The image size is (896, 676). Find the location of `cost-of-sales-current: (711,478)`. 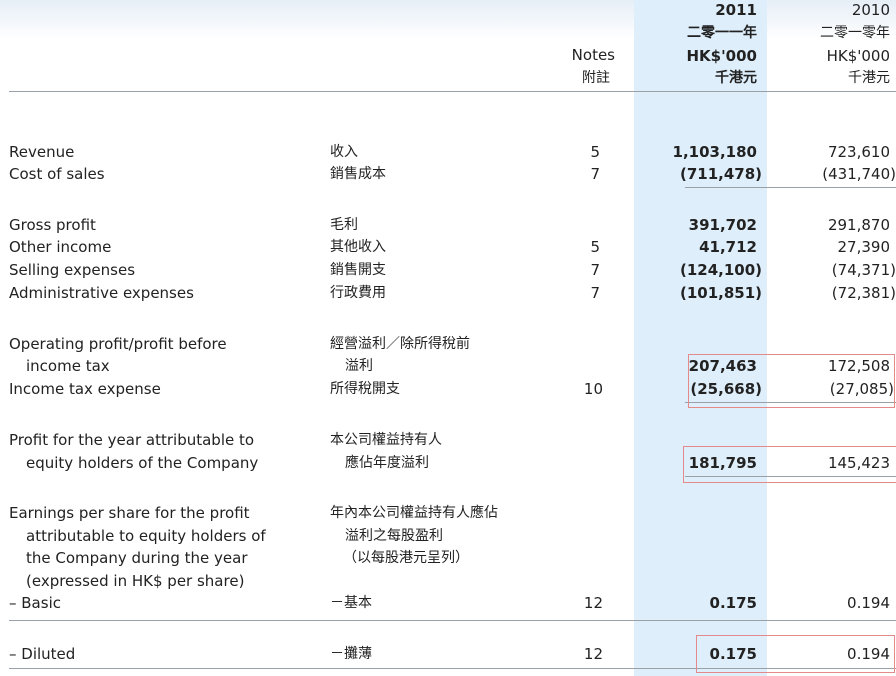

cost-of-sales-current: (711,478) is located at coordinates (720, 174).